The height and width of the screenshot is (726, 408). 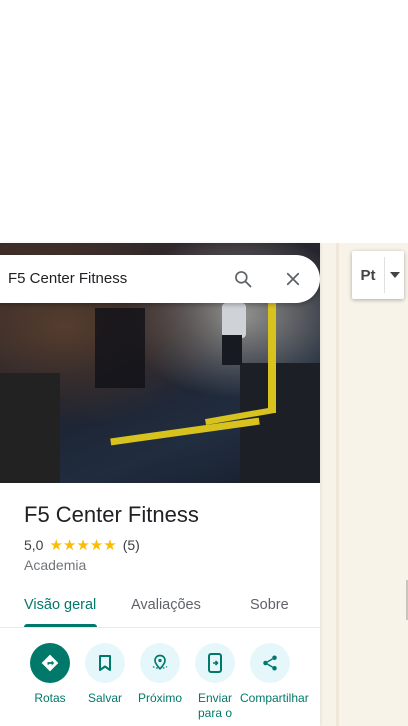 What do you see at coordinates (364, 484) in the screenshot?
I see `map-canvas` at bounding box center [364, 484].